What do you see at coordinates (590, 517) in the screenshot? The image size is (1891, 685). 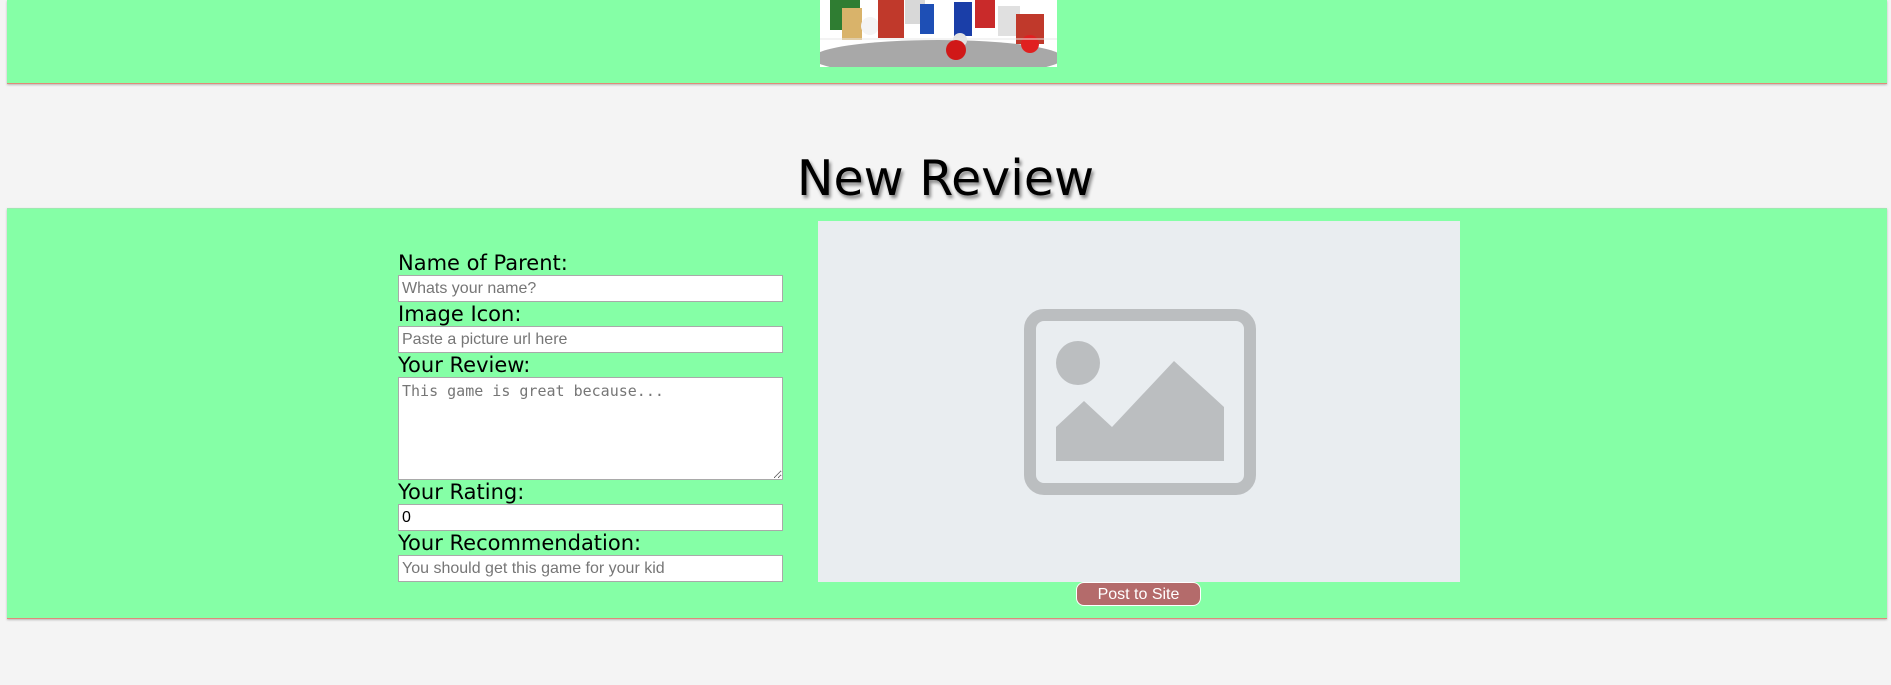 I see `rating-input` at bounding box center [590, 517].